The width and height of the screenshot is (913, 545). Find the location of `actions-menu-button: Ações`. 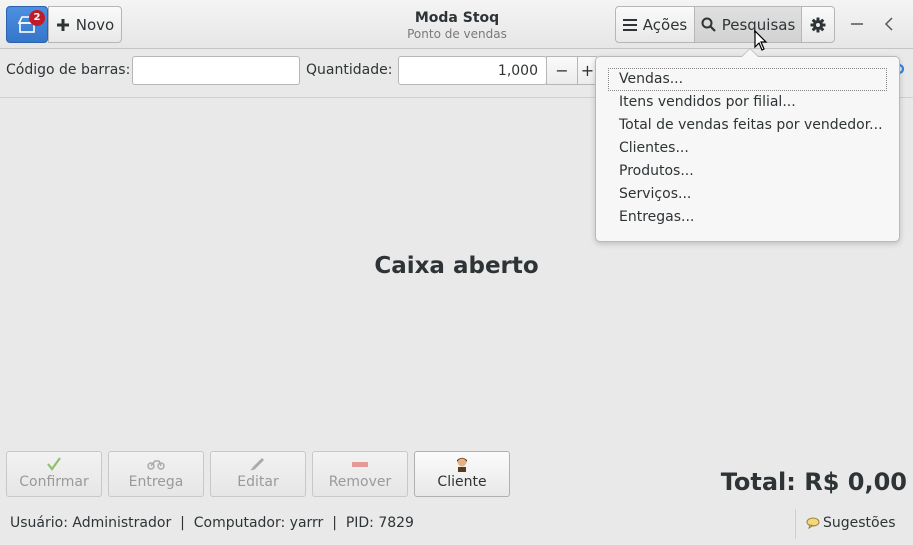

actions-menu-button: Ações is located at coordinates (655, 24).